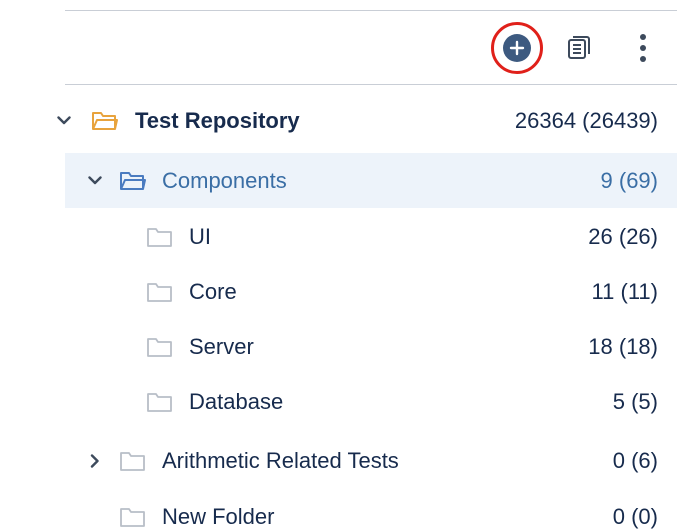 This screenshot has width=677, height=529. I want to click on tree-node-label: Server, so click(221, 346).